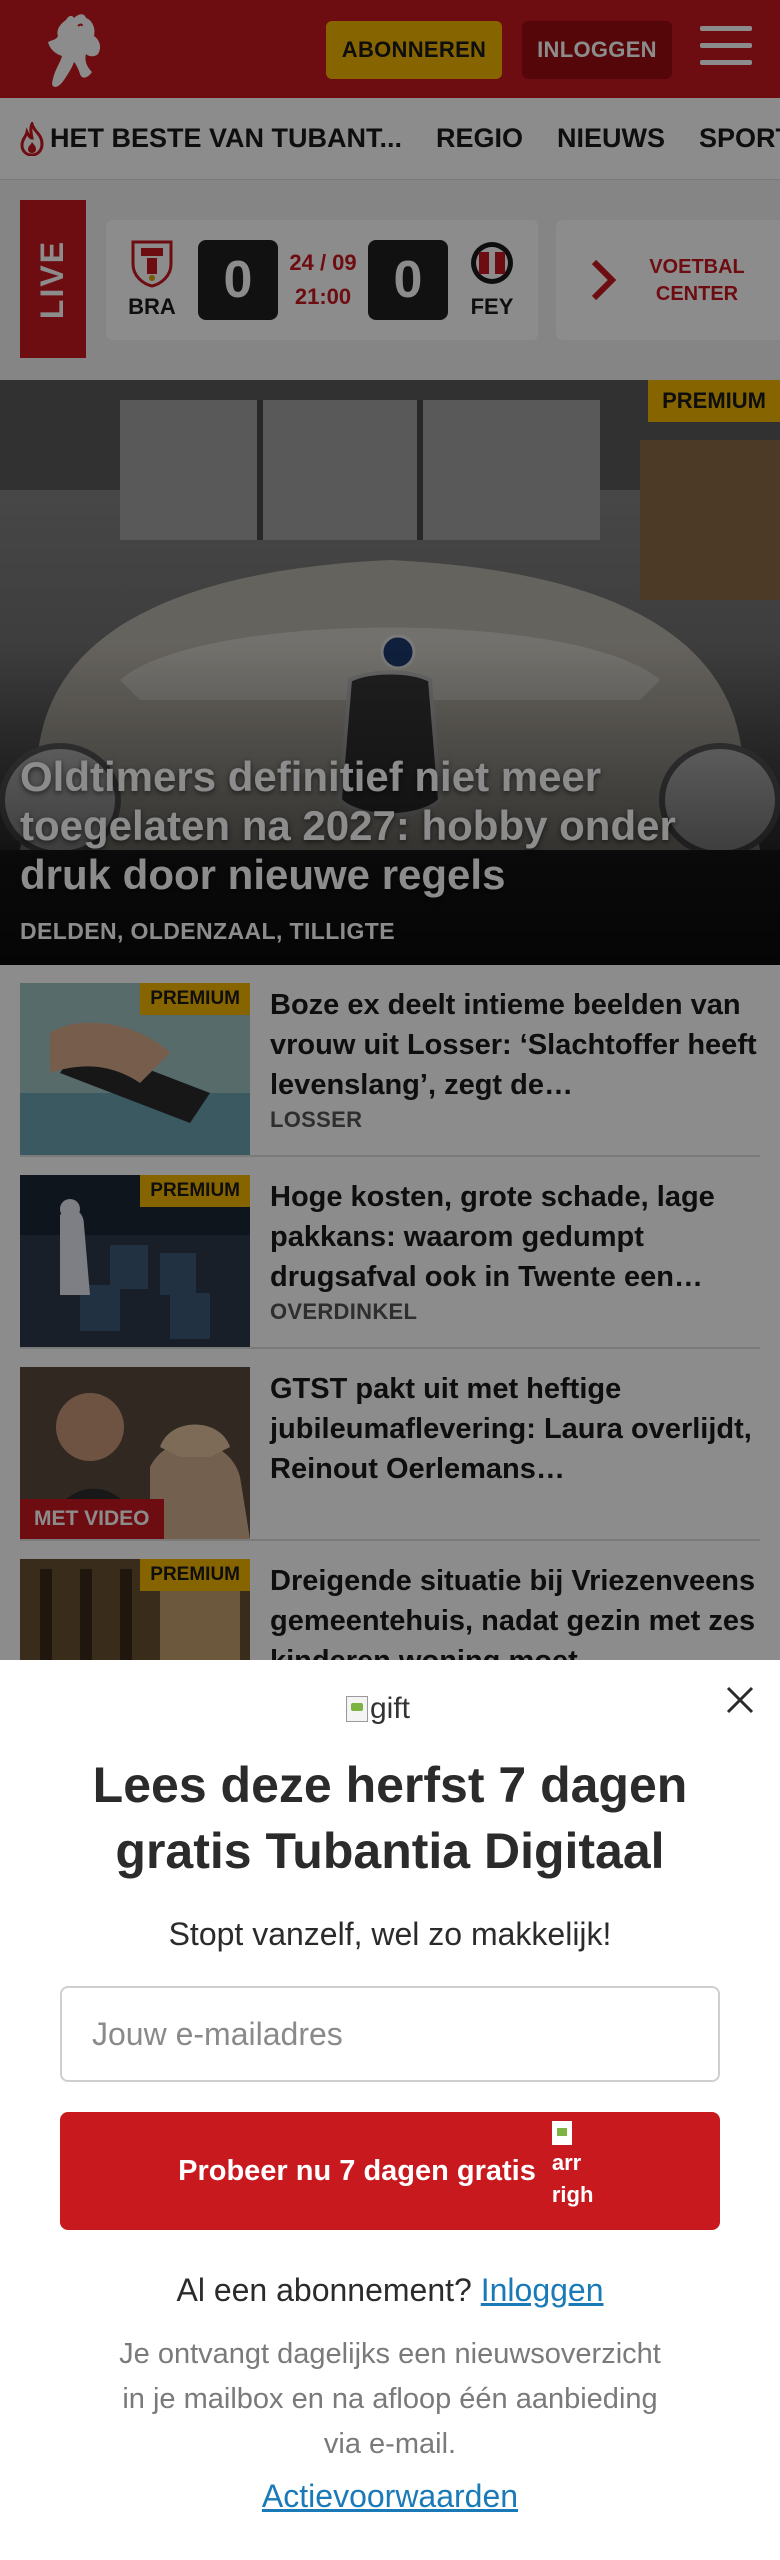 This screenshot has height=2560, width=780. I want to click on modal-subtitle: Stopt vanzelf, wel zo makkelijk!, so click(390, 1934).